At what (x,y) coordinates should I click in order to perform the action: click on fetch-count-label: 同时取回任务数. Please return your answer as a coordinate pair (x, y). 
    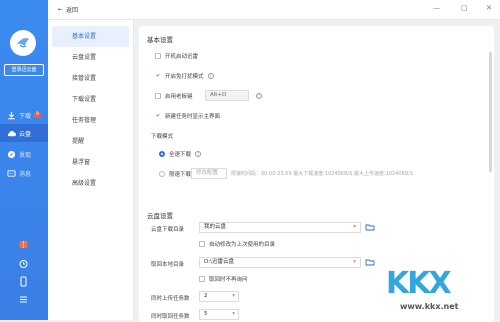
    Looking at the image, I should click on (170, 317).